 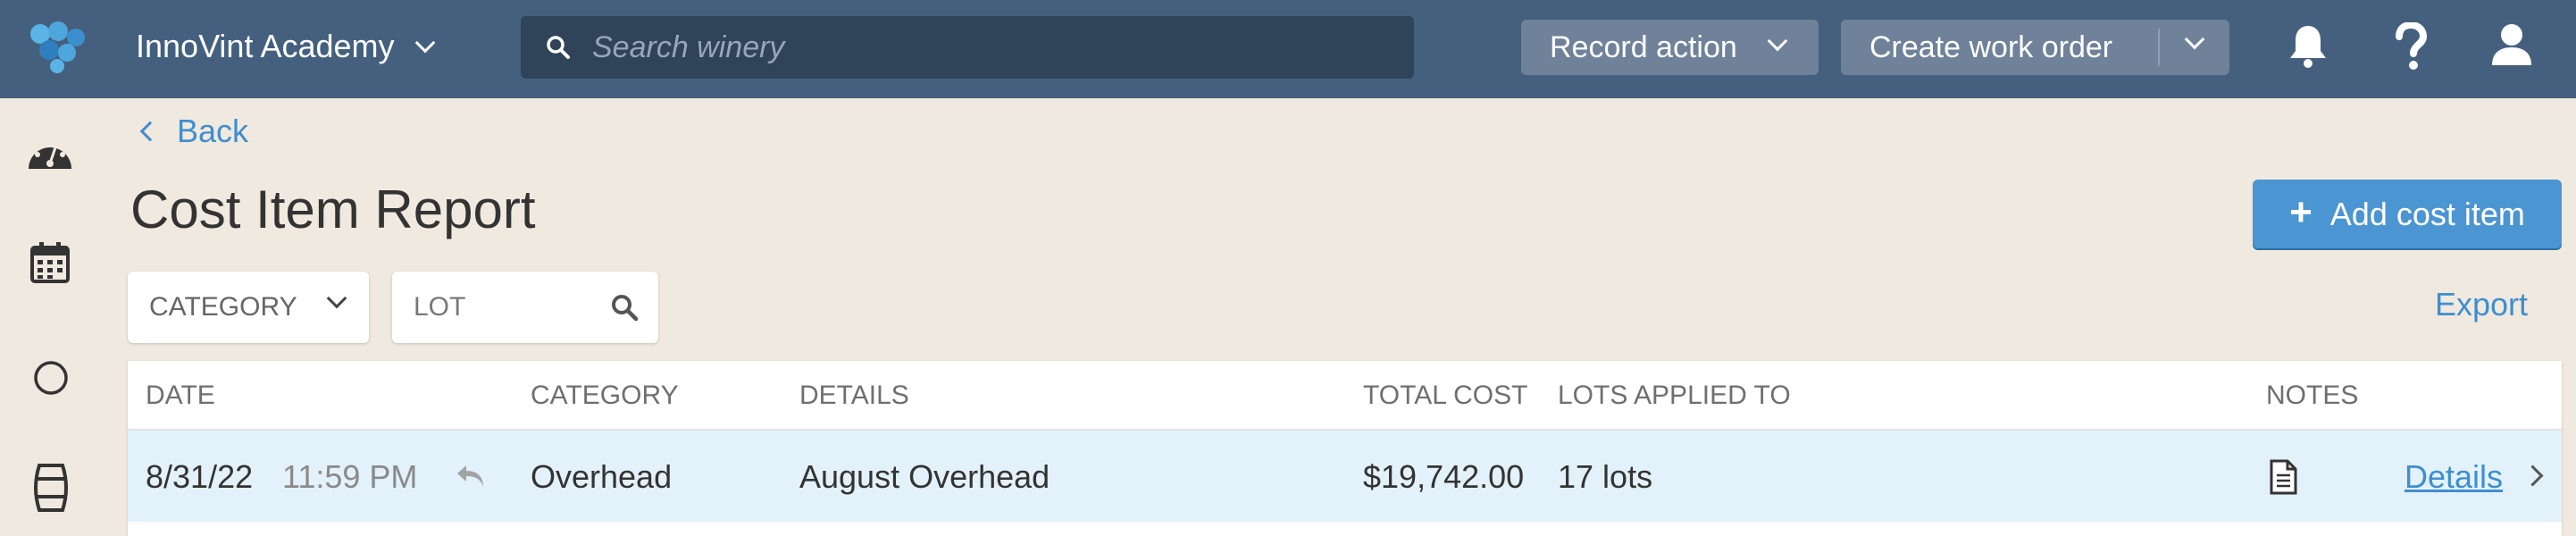 I want to click on row-total-cost: $19,742.00, so click(x=1444, y=476).